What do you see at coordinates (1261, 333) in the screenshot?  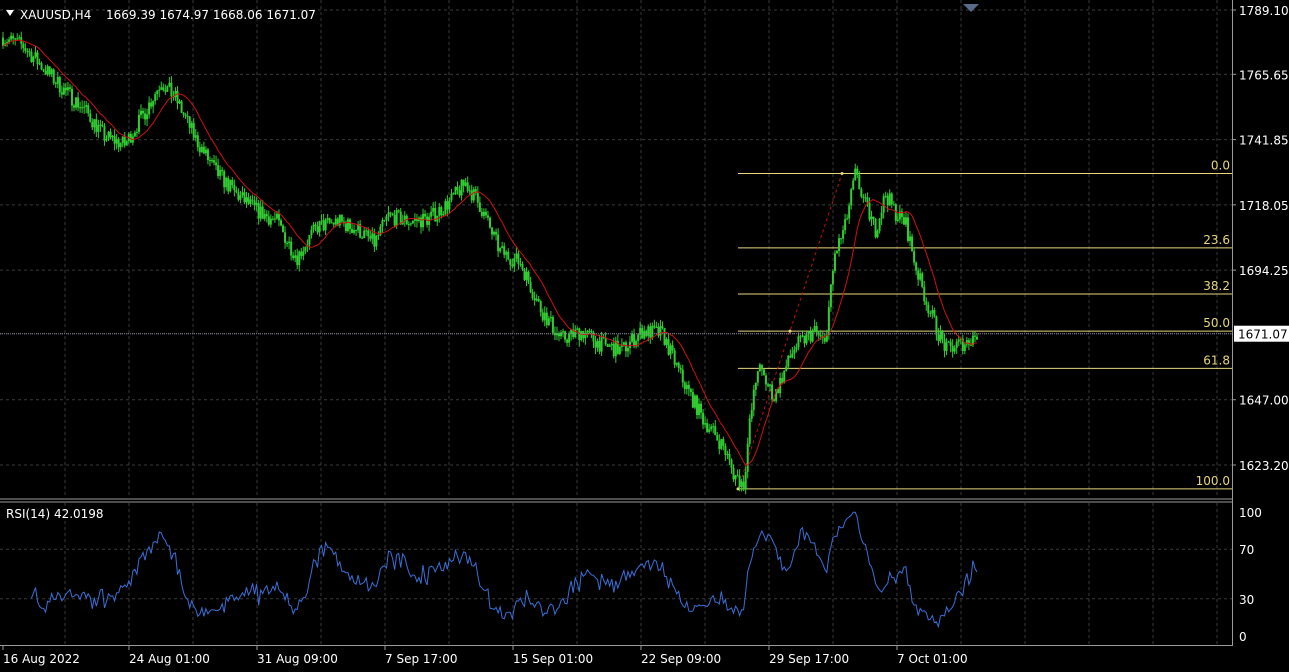 I see `current-price-tag: 1671.07` at bounding box center [1261, 333].